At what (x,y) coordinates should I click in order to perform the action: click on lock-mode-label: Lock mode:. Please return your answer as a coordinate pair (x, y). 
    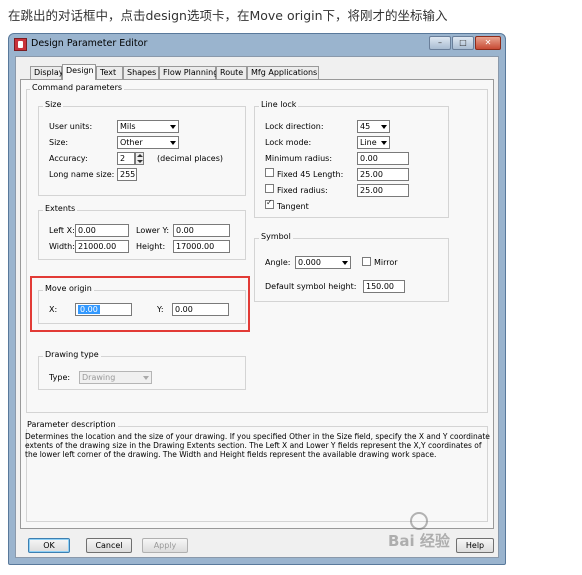
    Looking at the image, I should click on (288, 142).